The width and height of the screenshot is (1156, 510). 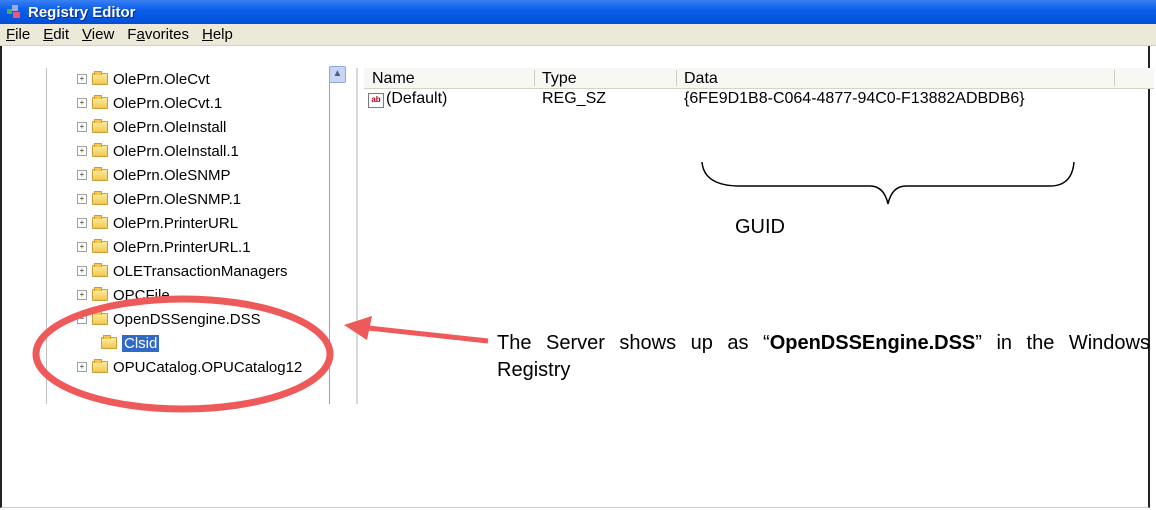 What do you see at coordinates (376, 100) in the screenshot?
I see `string-value-icon: ab` at bounding box center [376, 100].